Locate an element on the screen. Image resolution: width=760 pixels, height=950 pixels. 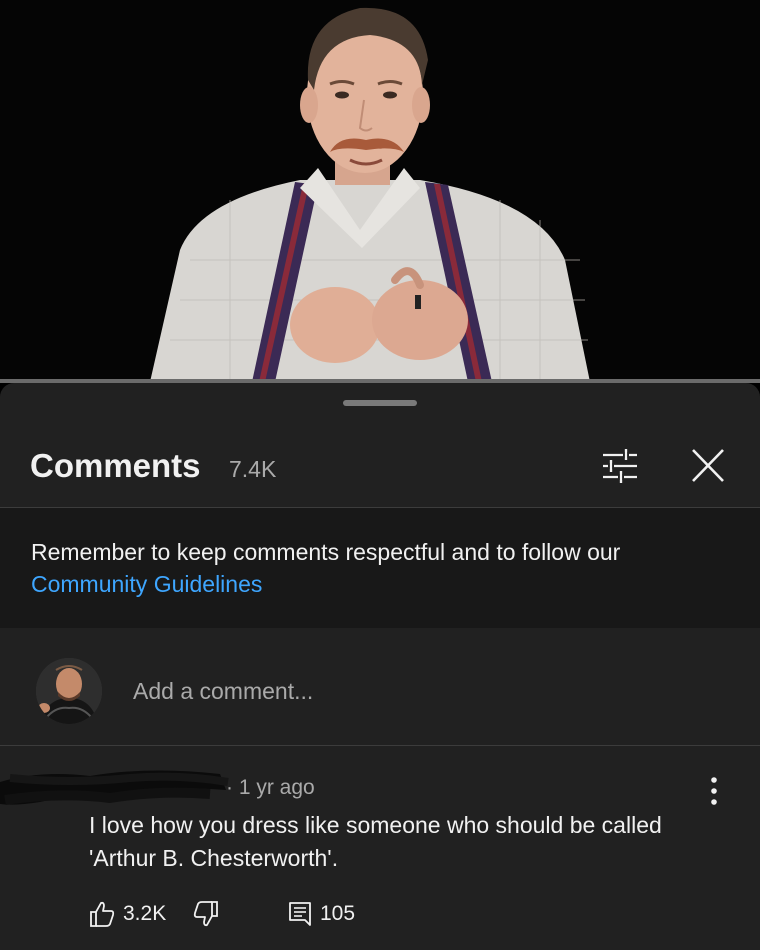
comment-actions: 3.2K 105 is located at coordinates (289, 914).